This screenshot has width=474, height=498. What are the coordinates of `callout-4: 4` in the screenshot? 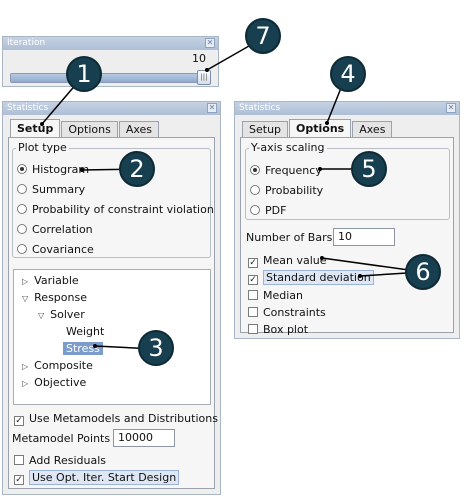 It's located at (348, 74).